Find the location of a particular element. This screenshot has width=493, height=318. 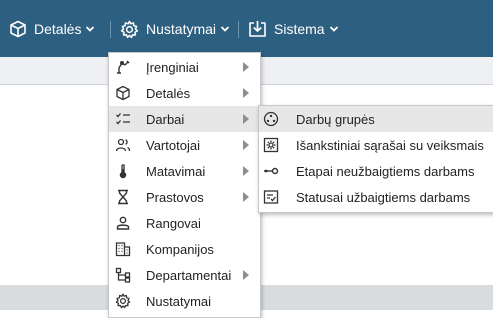

nav-sistema: Sistema is located at coordinates (293, 29).